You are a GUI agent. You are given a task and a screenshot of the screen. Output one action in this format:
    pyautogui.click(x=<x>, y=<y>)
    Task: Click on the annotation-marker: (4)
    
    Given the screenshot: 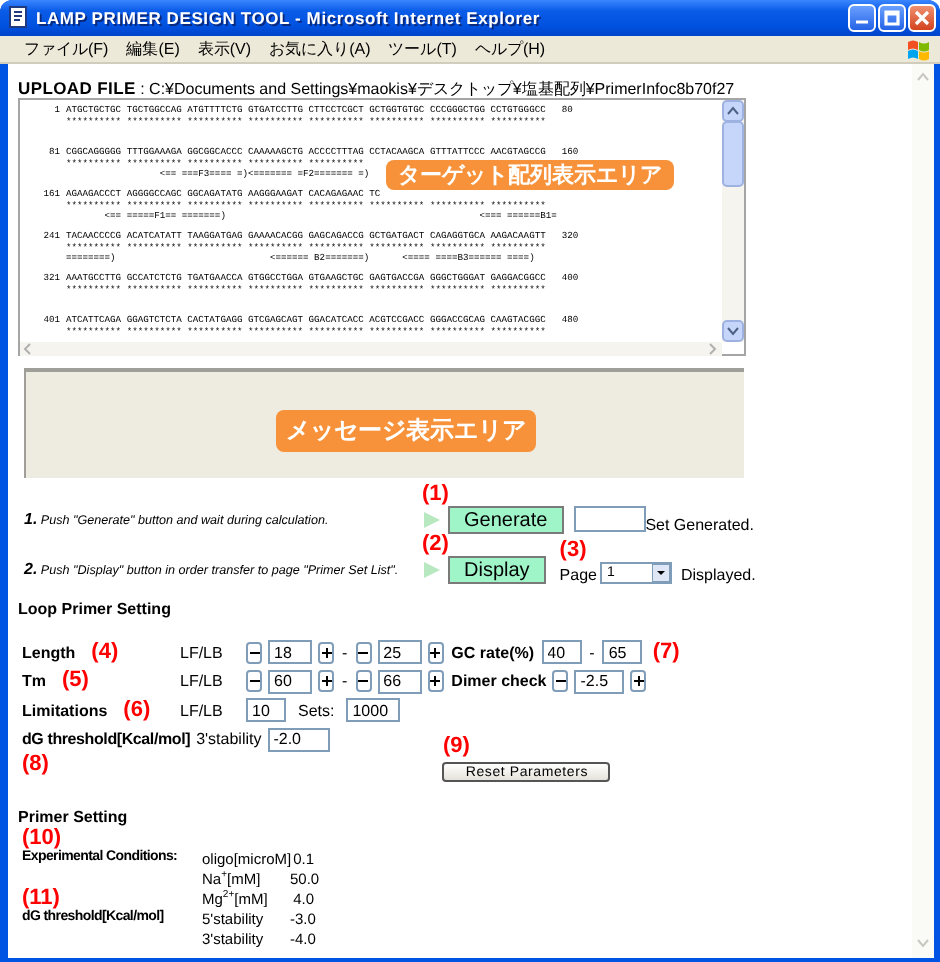 What is the action you would take?
    pyautogui.click(x=105, y=652)
    